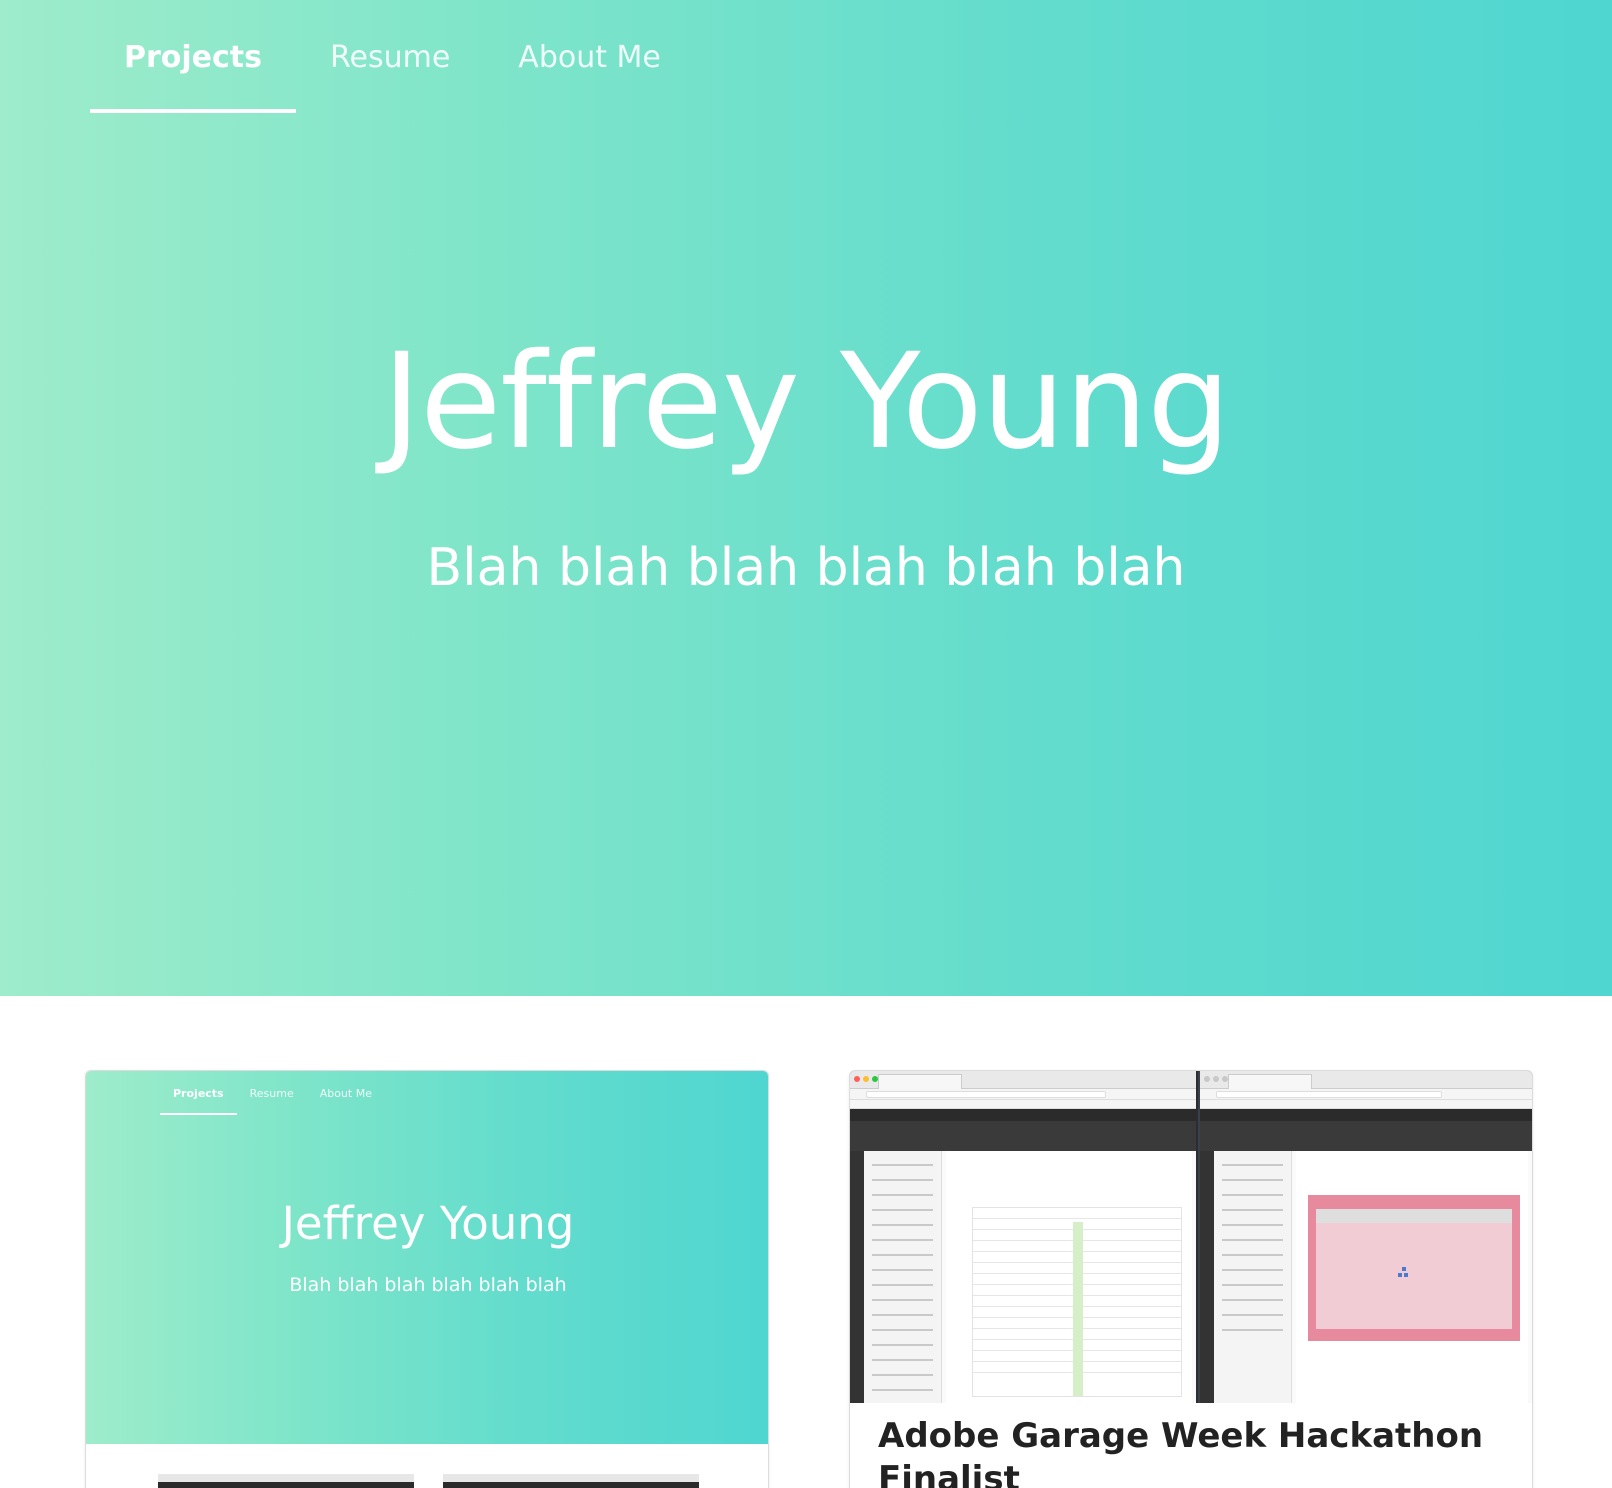 The image size is (1612, 1488). What do you see at coordinates (428, 1223) in the screenshot?
I see `preview-title: Jeffrey Young` at bounding box center [428, 1223].